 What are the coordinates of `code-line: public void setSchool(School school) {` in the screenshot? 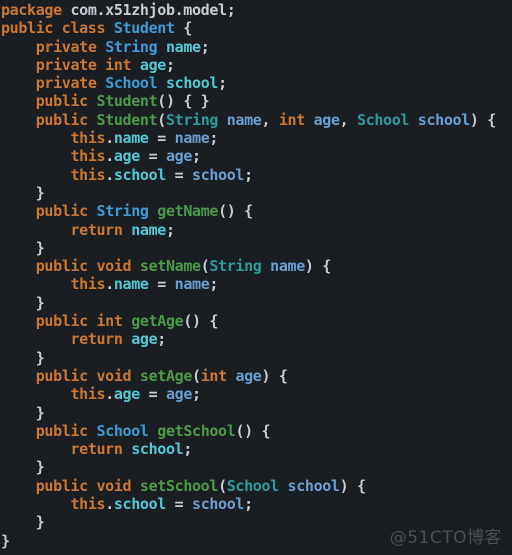 It's located at (200, 485).